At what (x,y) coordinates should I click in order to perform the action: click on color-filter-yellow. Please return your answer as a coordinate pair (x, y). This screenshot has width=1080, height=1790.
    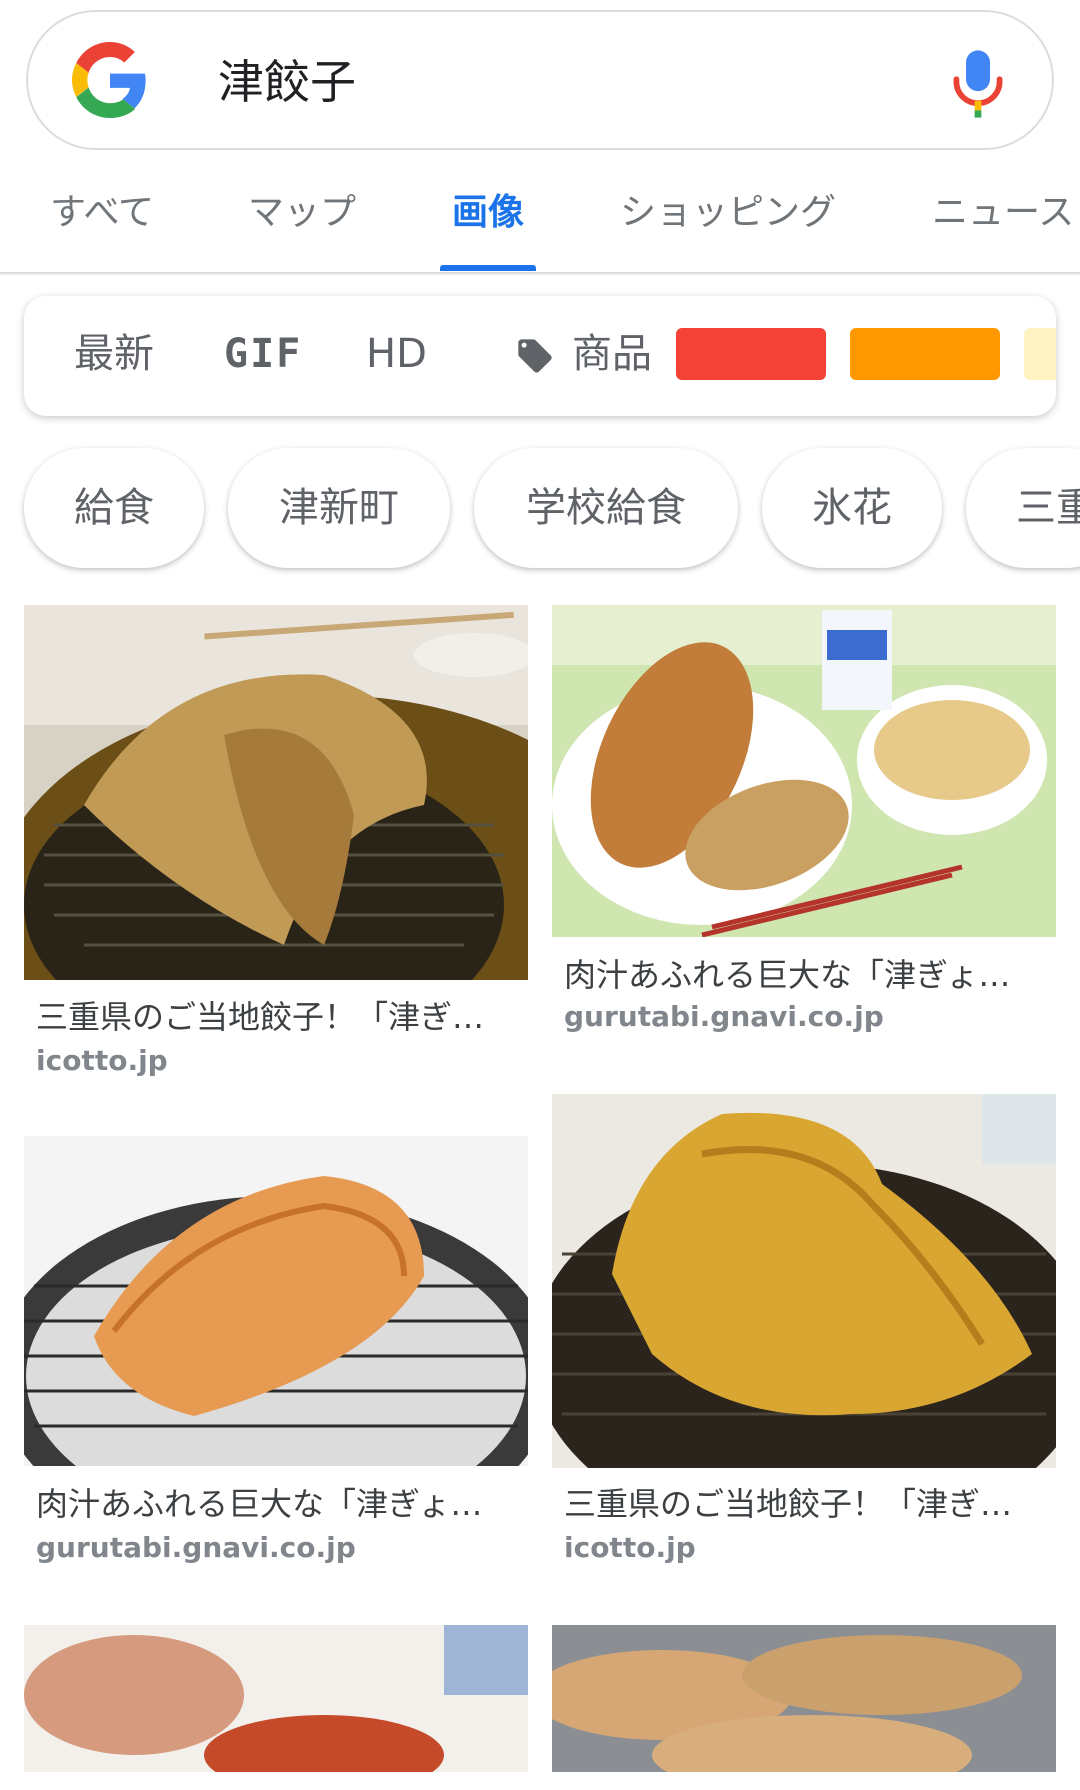
    Looking at the image, I should click on (1040, 354).